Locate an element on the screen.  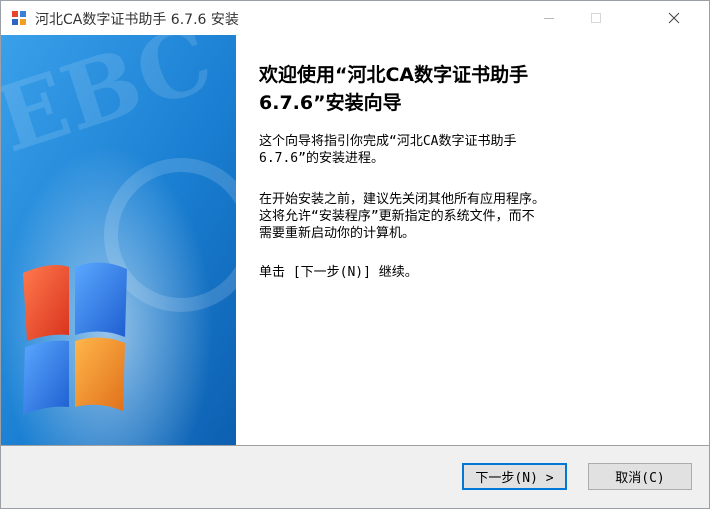
maximize-icon is located at coordinates (596, 18).